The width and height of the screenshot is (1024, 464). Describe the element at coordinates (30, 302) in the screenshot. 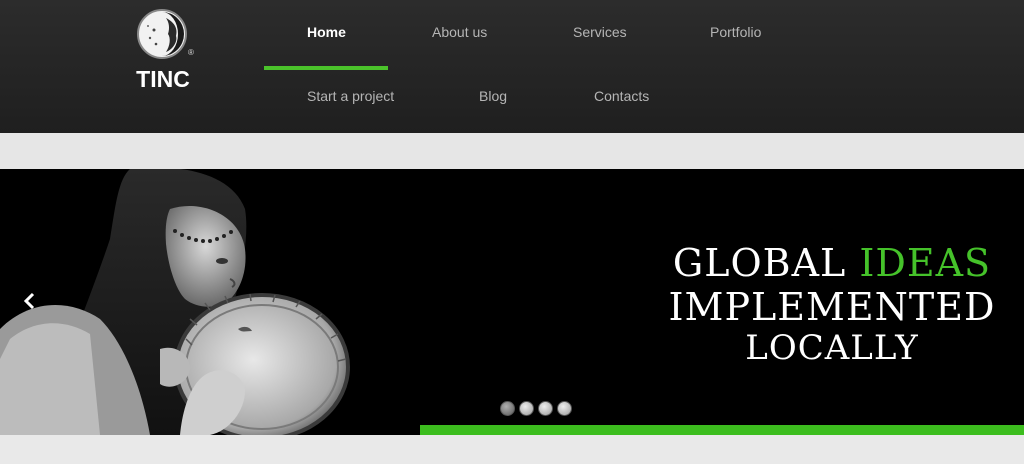

I see `chevron-left-icon` at that location.